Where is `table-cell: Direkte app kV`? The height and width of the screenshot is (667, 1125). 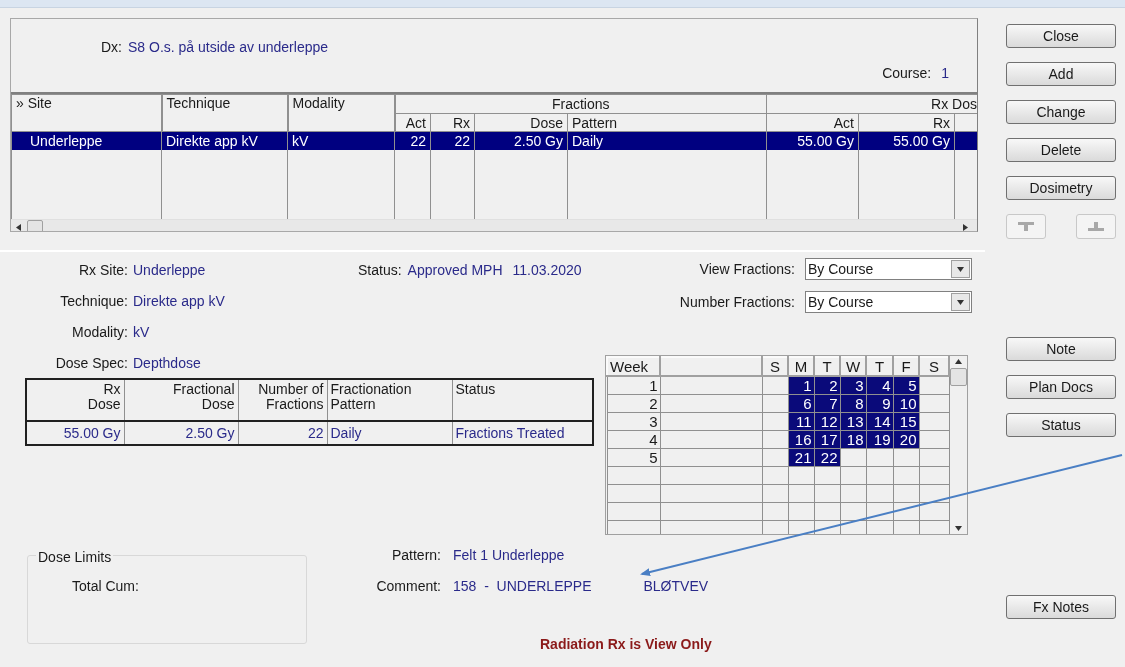
table-cell: Direkte app kV is located at coordinates (224, 140).